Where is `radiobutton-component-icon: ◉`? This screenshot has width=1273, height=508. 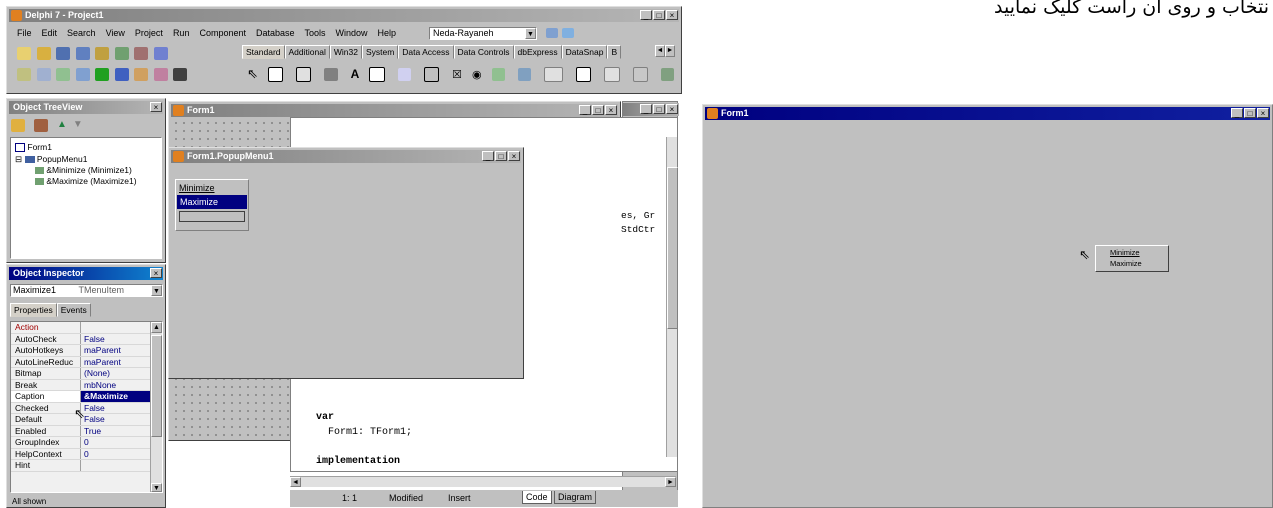
radiobutton-component-icon: ◉ is located at coordinates (477, 74).